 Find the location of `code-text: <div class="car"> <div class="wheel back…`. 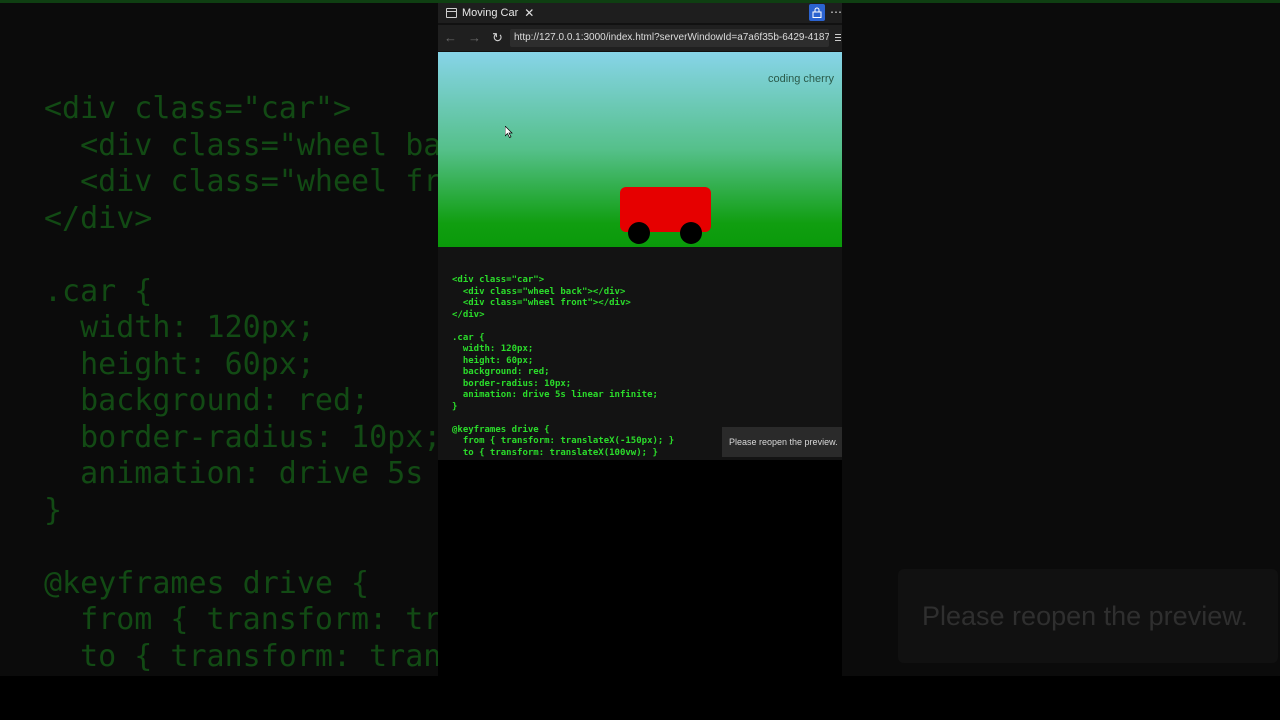

code-text: <div class="car"> <div class="wheel back… is located at coordinates (563, 366).